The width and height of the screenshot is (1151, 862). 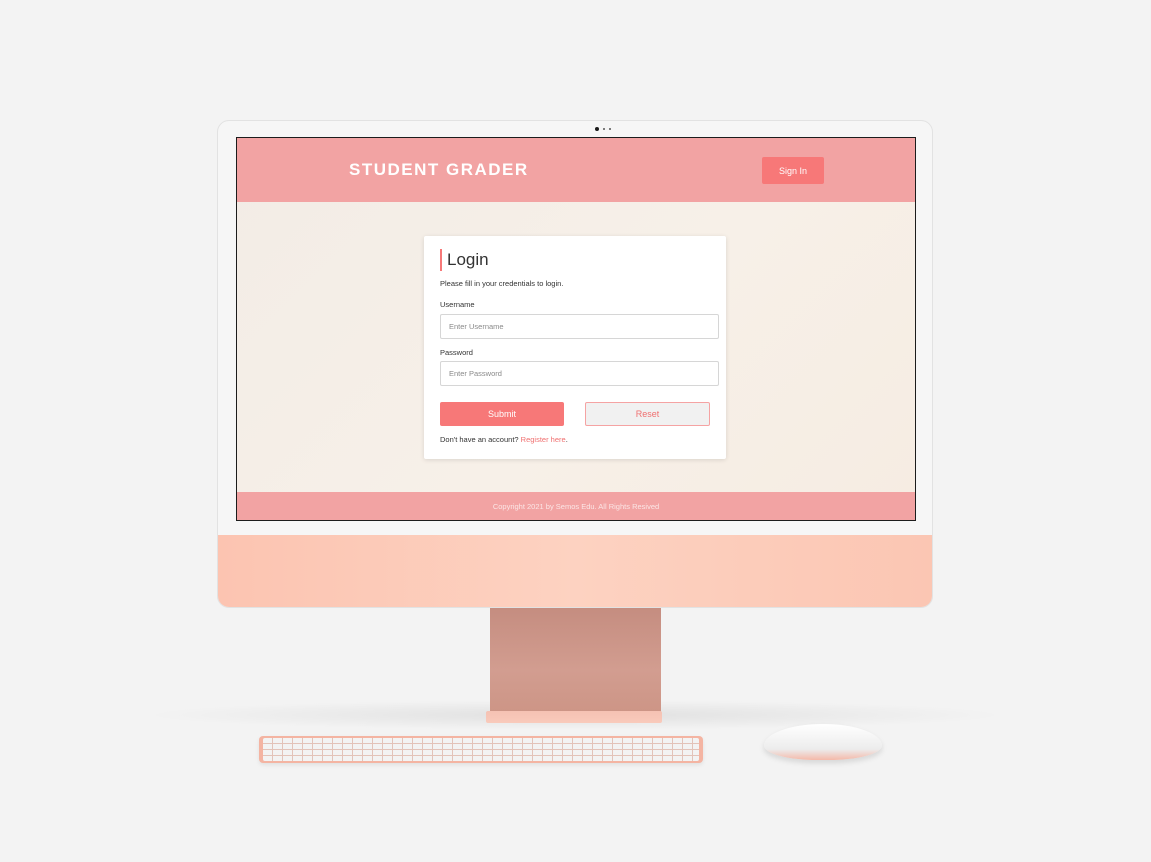 I want to click on stand-base, so click(x=574, y=717).